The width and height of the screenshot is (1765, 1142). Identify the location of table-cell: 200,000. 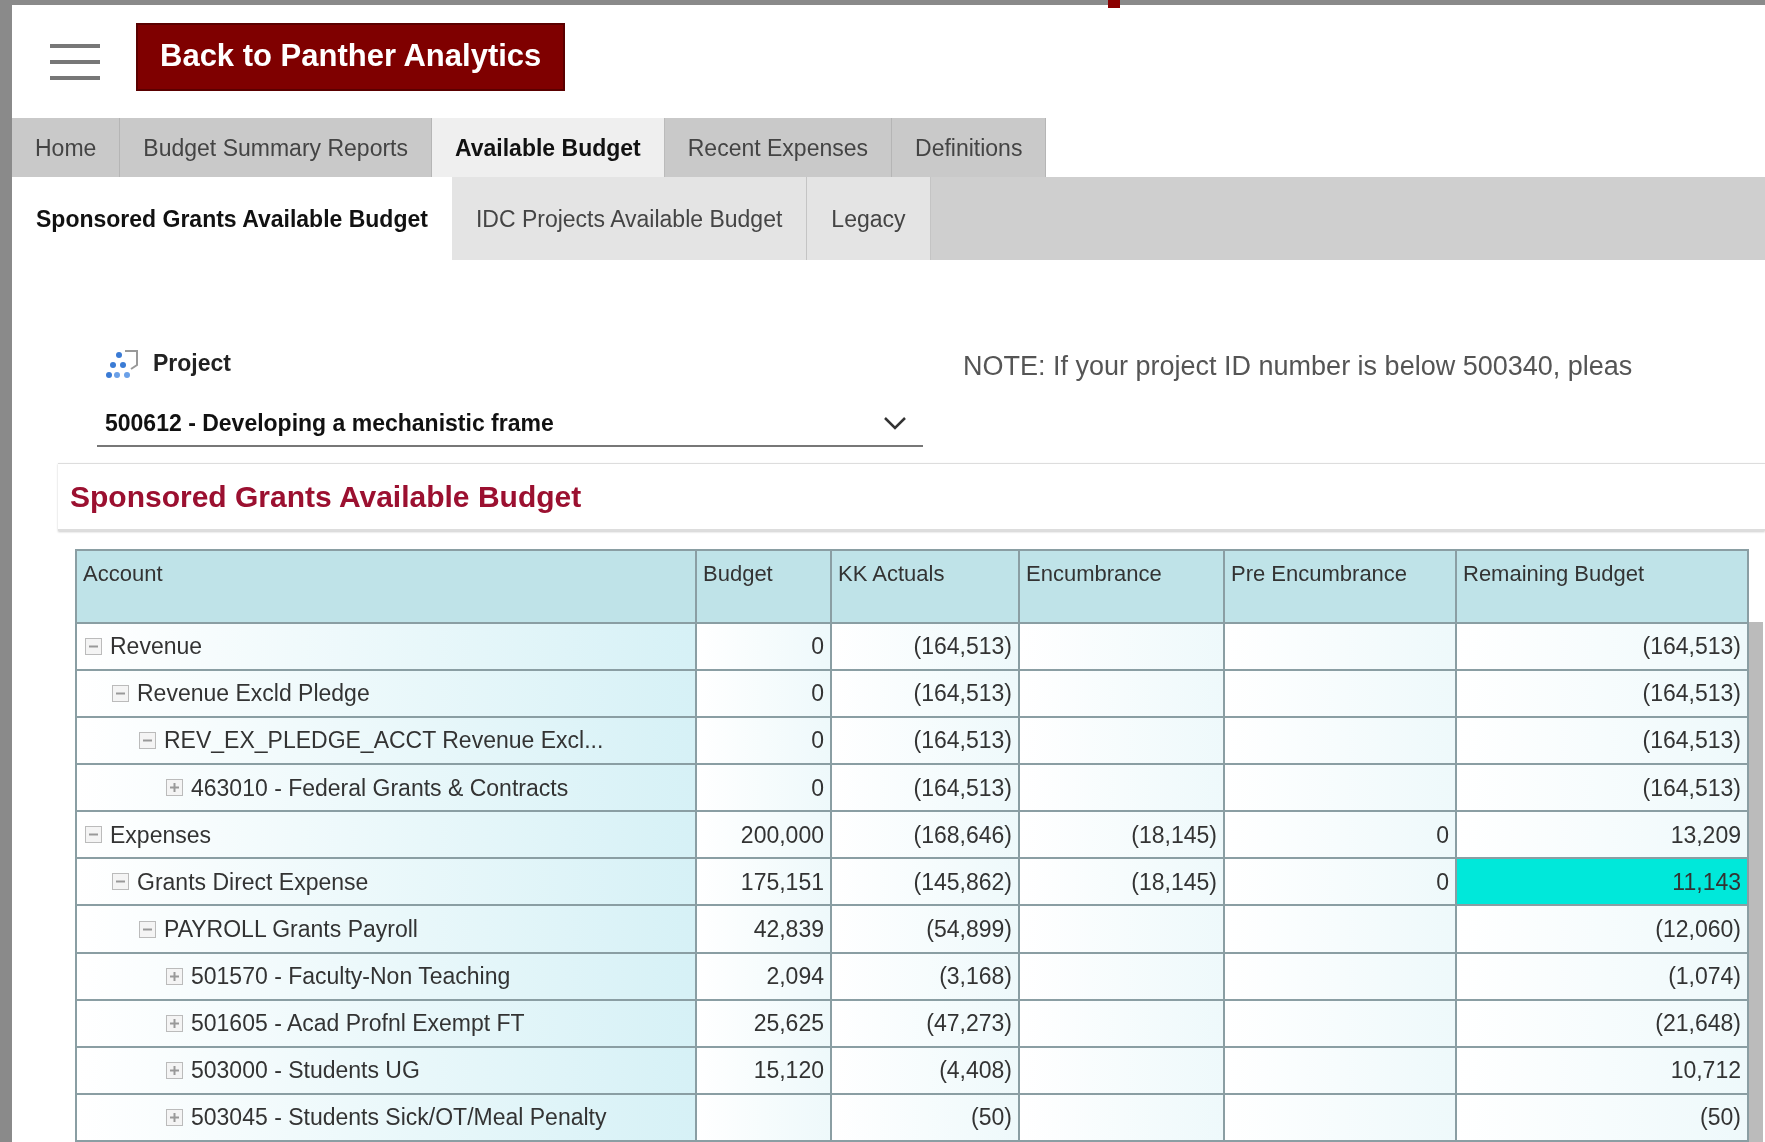
(763, 835).